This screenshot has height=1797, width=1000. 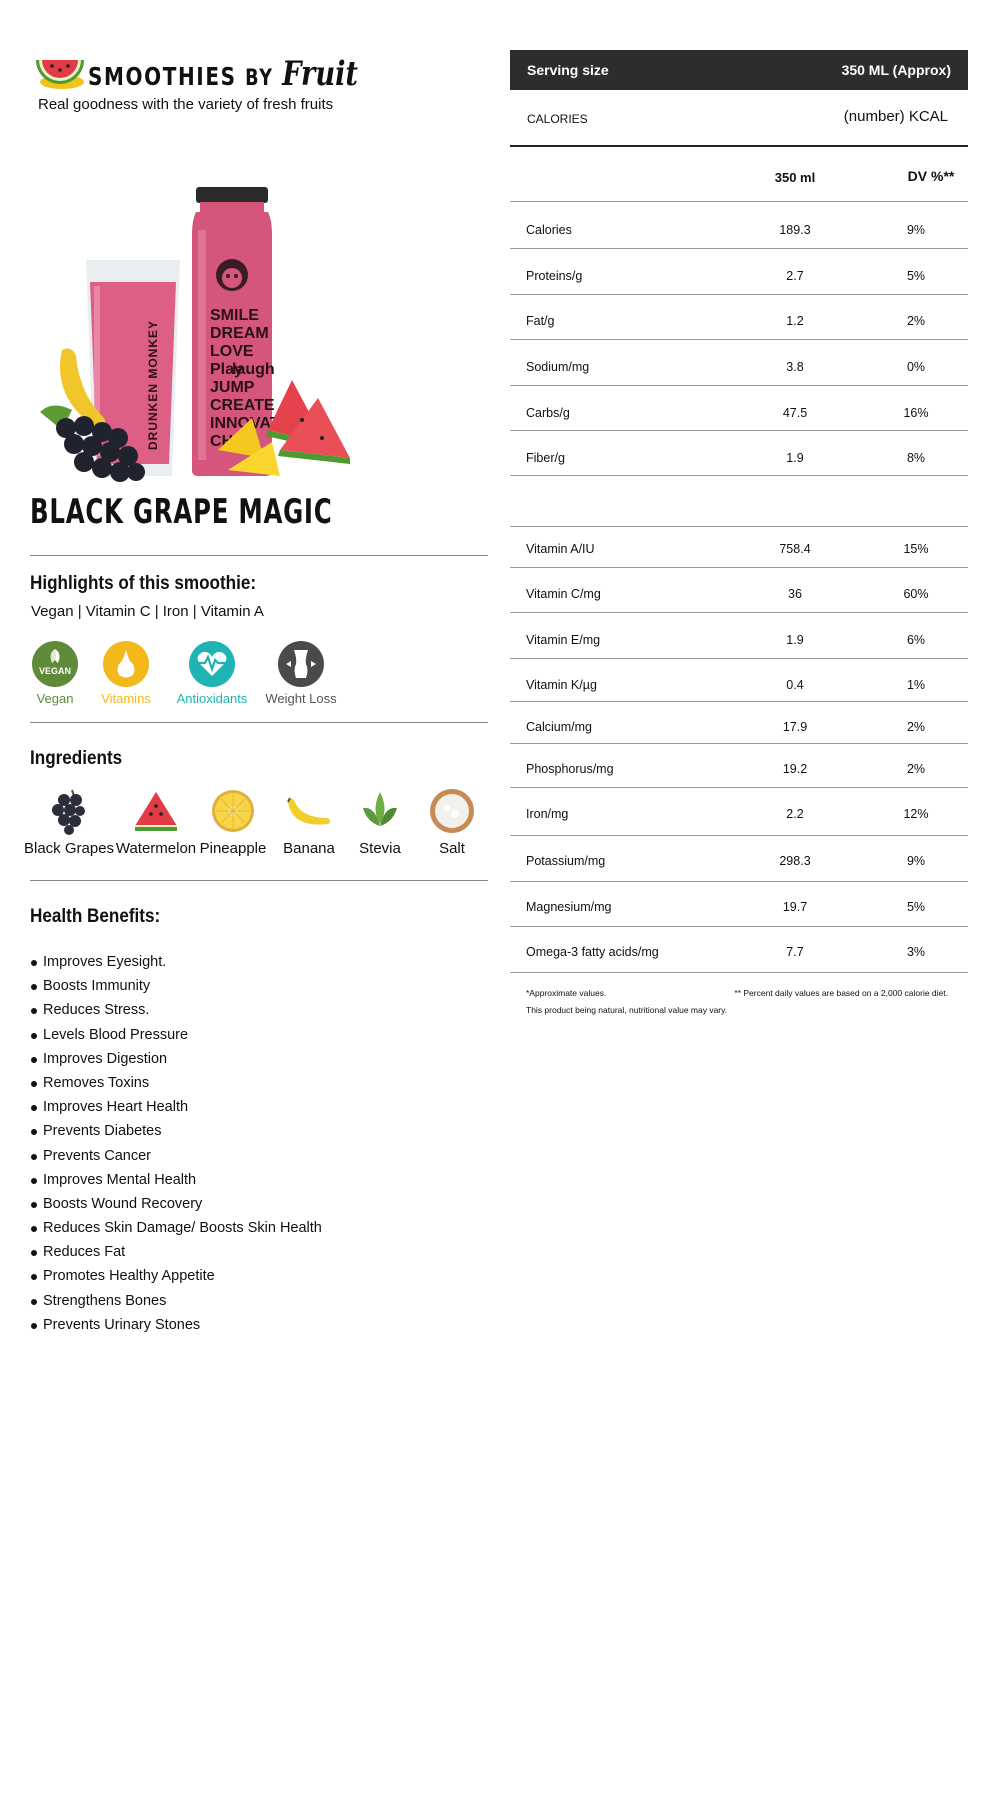 What do you see at coordinates (795, 727) in the screenshot?
I see `nutrient-value: 17.9` at bounding box center [795, 727].